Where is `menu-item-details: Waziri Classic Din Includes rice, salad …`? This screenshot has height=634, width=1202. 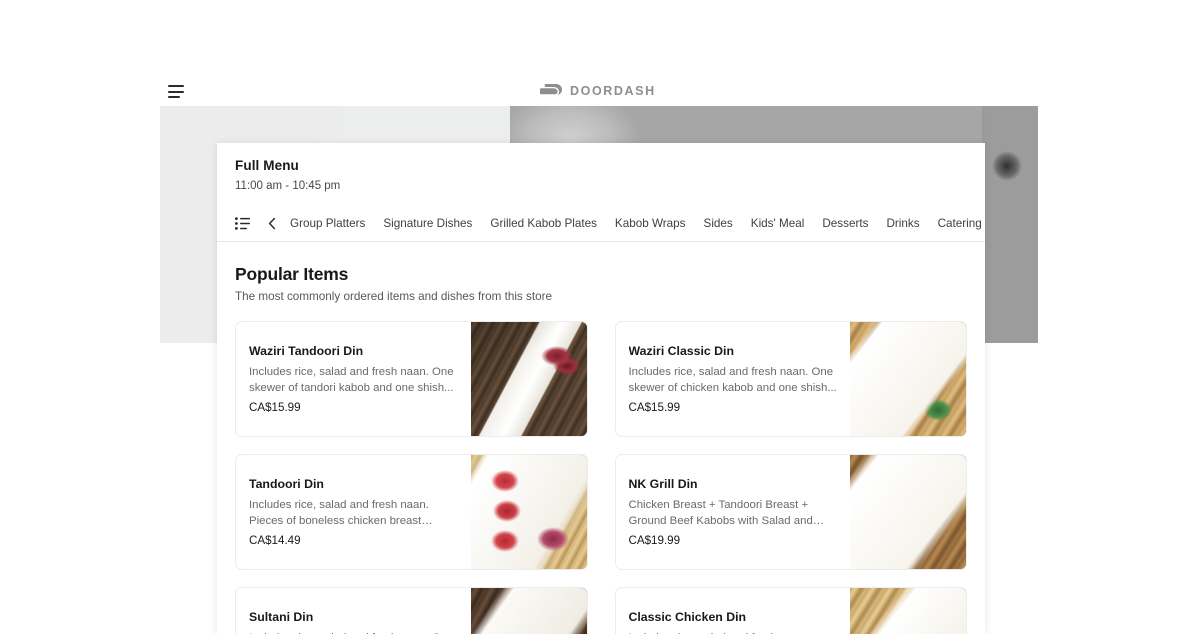
menu-item-details: Waziri Classic Din Includes rice, salad … is located at coordinates (733, 379).